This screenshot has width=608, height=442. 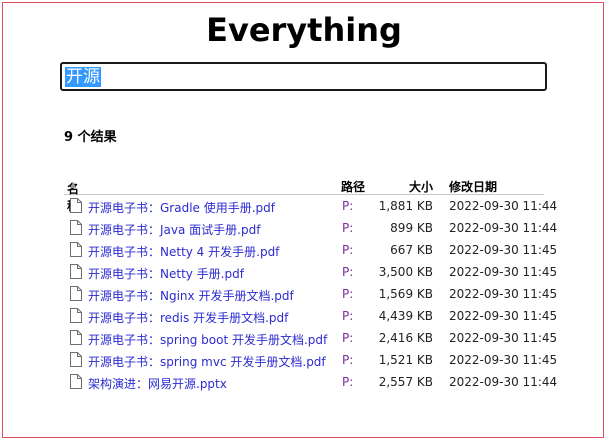 What do you see at coordinates (174, 229) in the screenshot?
I see `file-name: 开源电子书：Java 面试手册.pdf` at bounding box center [174, 229].